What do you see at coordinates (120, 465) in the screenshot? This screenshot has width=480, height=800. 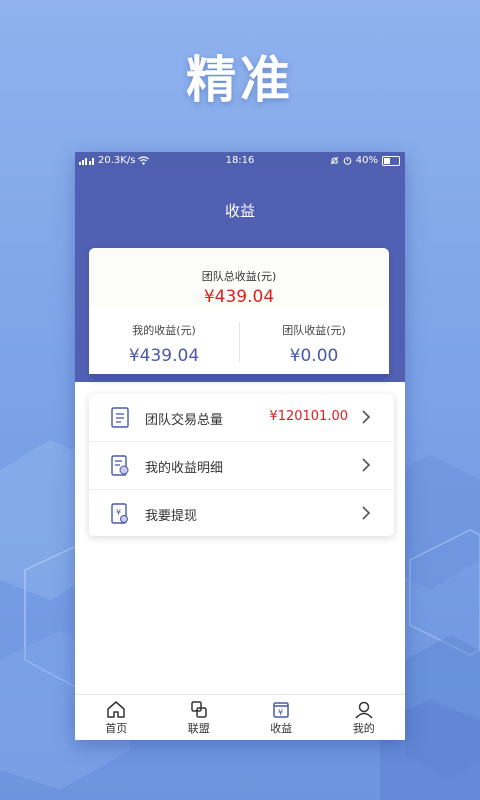 I see `earnings-detail-icon` at bounding box center [120, 465].